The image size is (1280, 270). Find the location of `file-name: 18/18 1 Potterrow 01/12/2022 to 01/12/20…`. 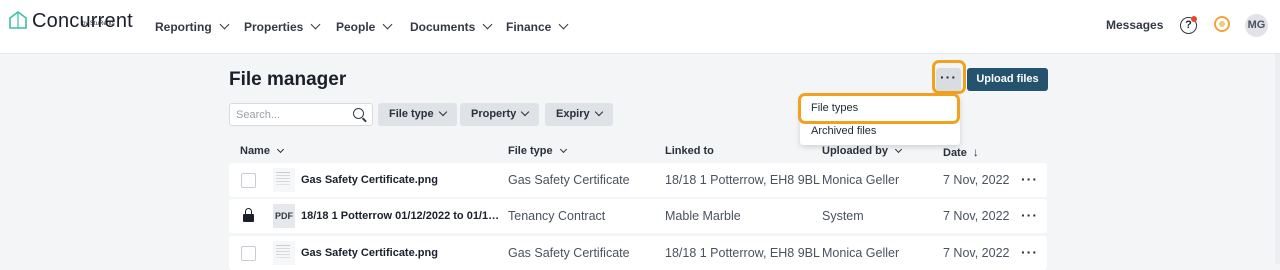

file-name: 18/18 1 Potterrow 01/12/2022 to 01/12/20… is located at coordinates (402, 216).